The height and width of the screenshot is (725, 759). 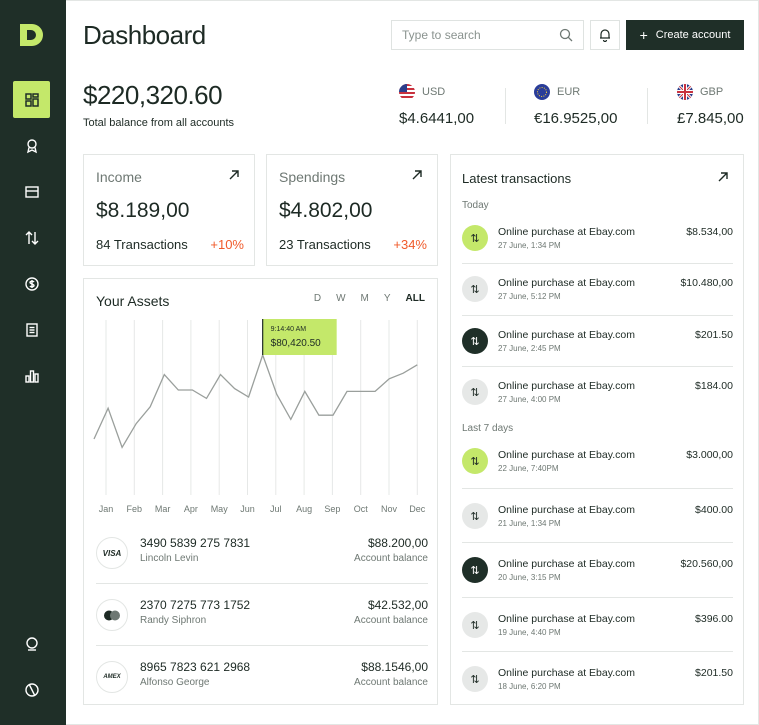 I want to click on dashboard-icon, so click(x=31, y=99).